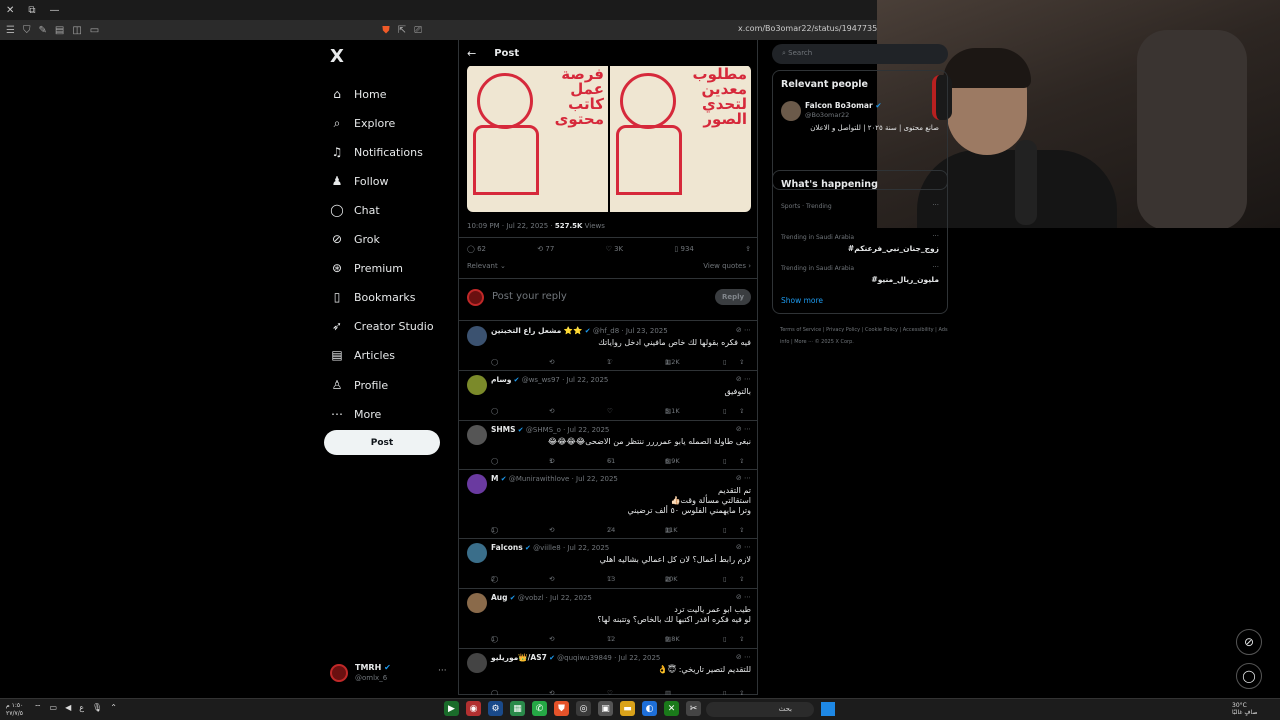  I want to click on calculator-icon: ▣, so click(605, 708).